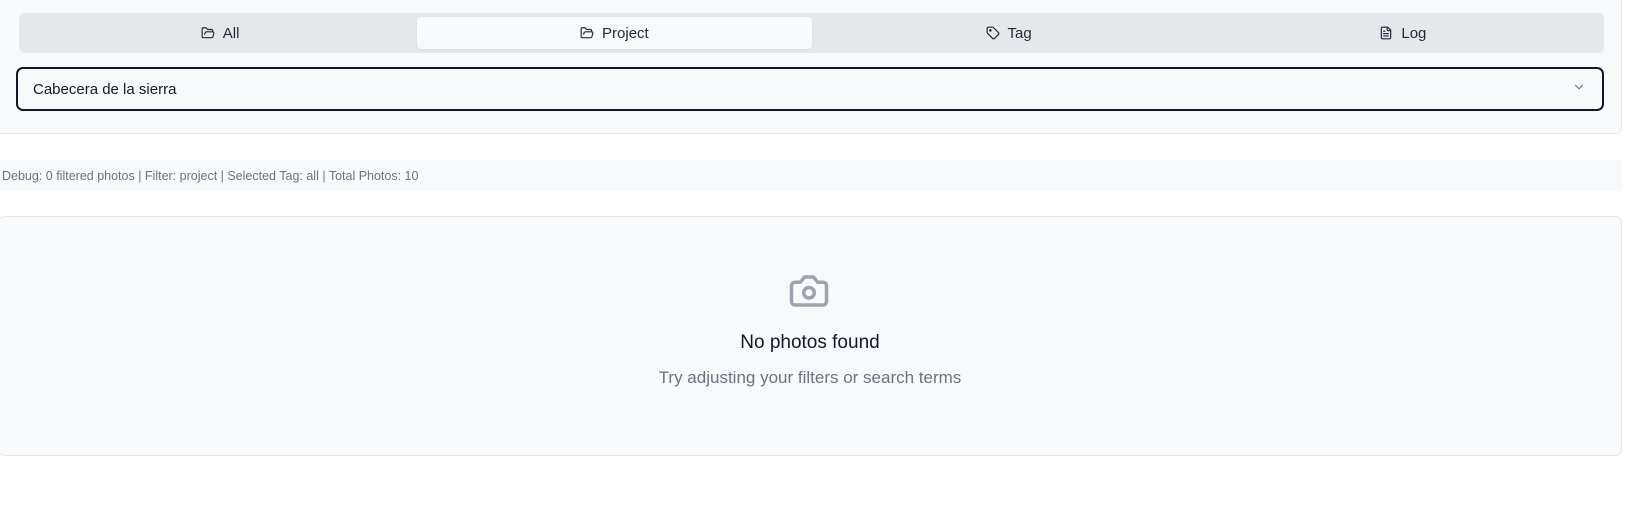 Image resolution: width=1634 pixels, height=522 pixels. I want to click on camera-icon, so click(809, 291).